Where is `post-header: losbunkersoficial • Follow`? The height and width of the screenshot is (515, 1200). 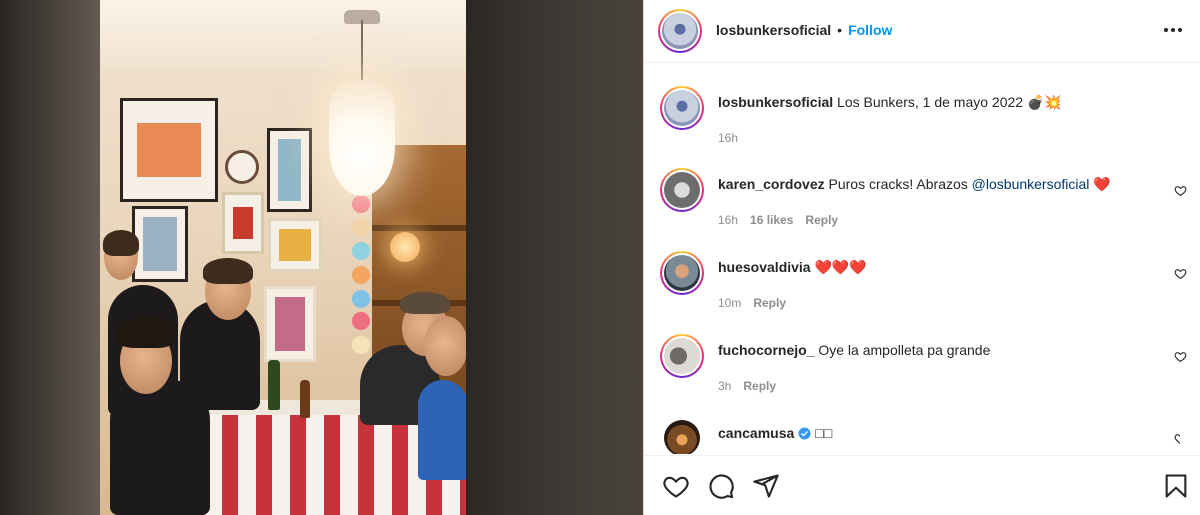 post-header: losbunkersoficial • Follow is located at coordinates (922, 31).